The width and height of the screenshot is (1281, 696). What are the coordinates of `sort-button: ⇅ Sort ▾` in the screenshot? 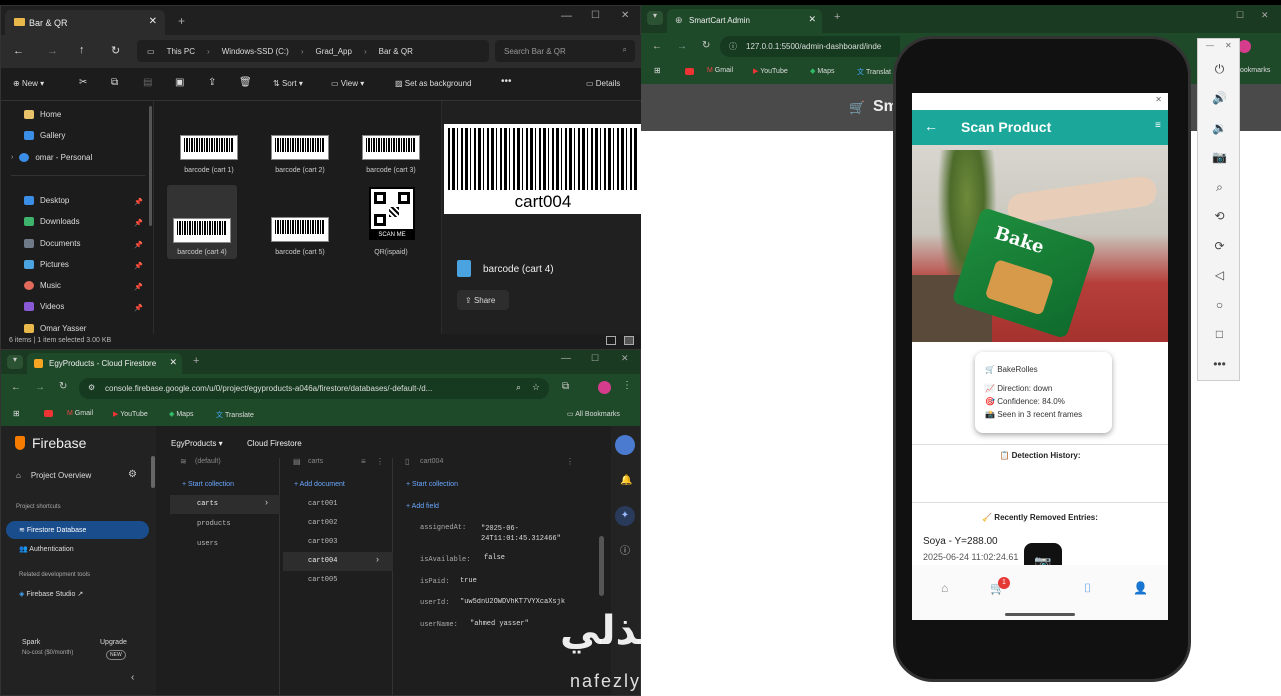 It's located at (288, 83).